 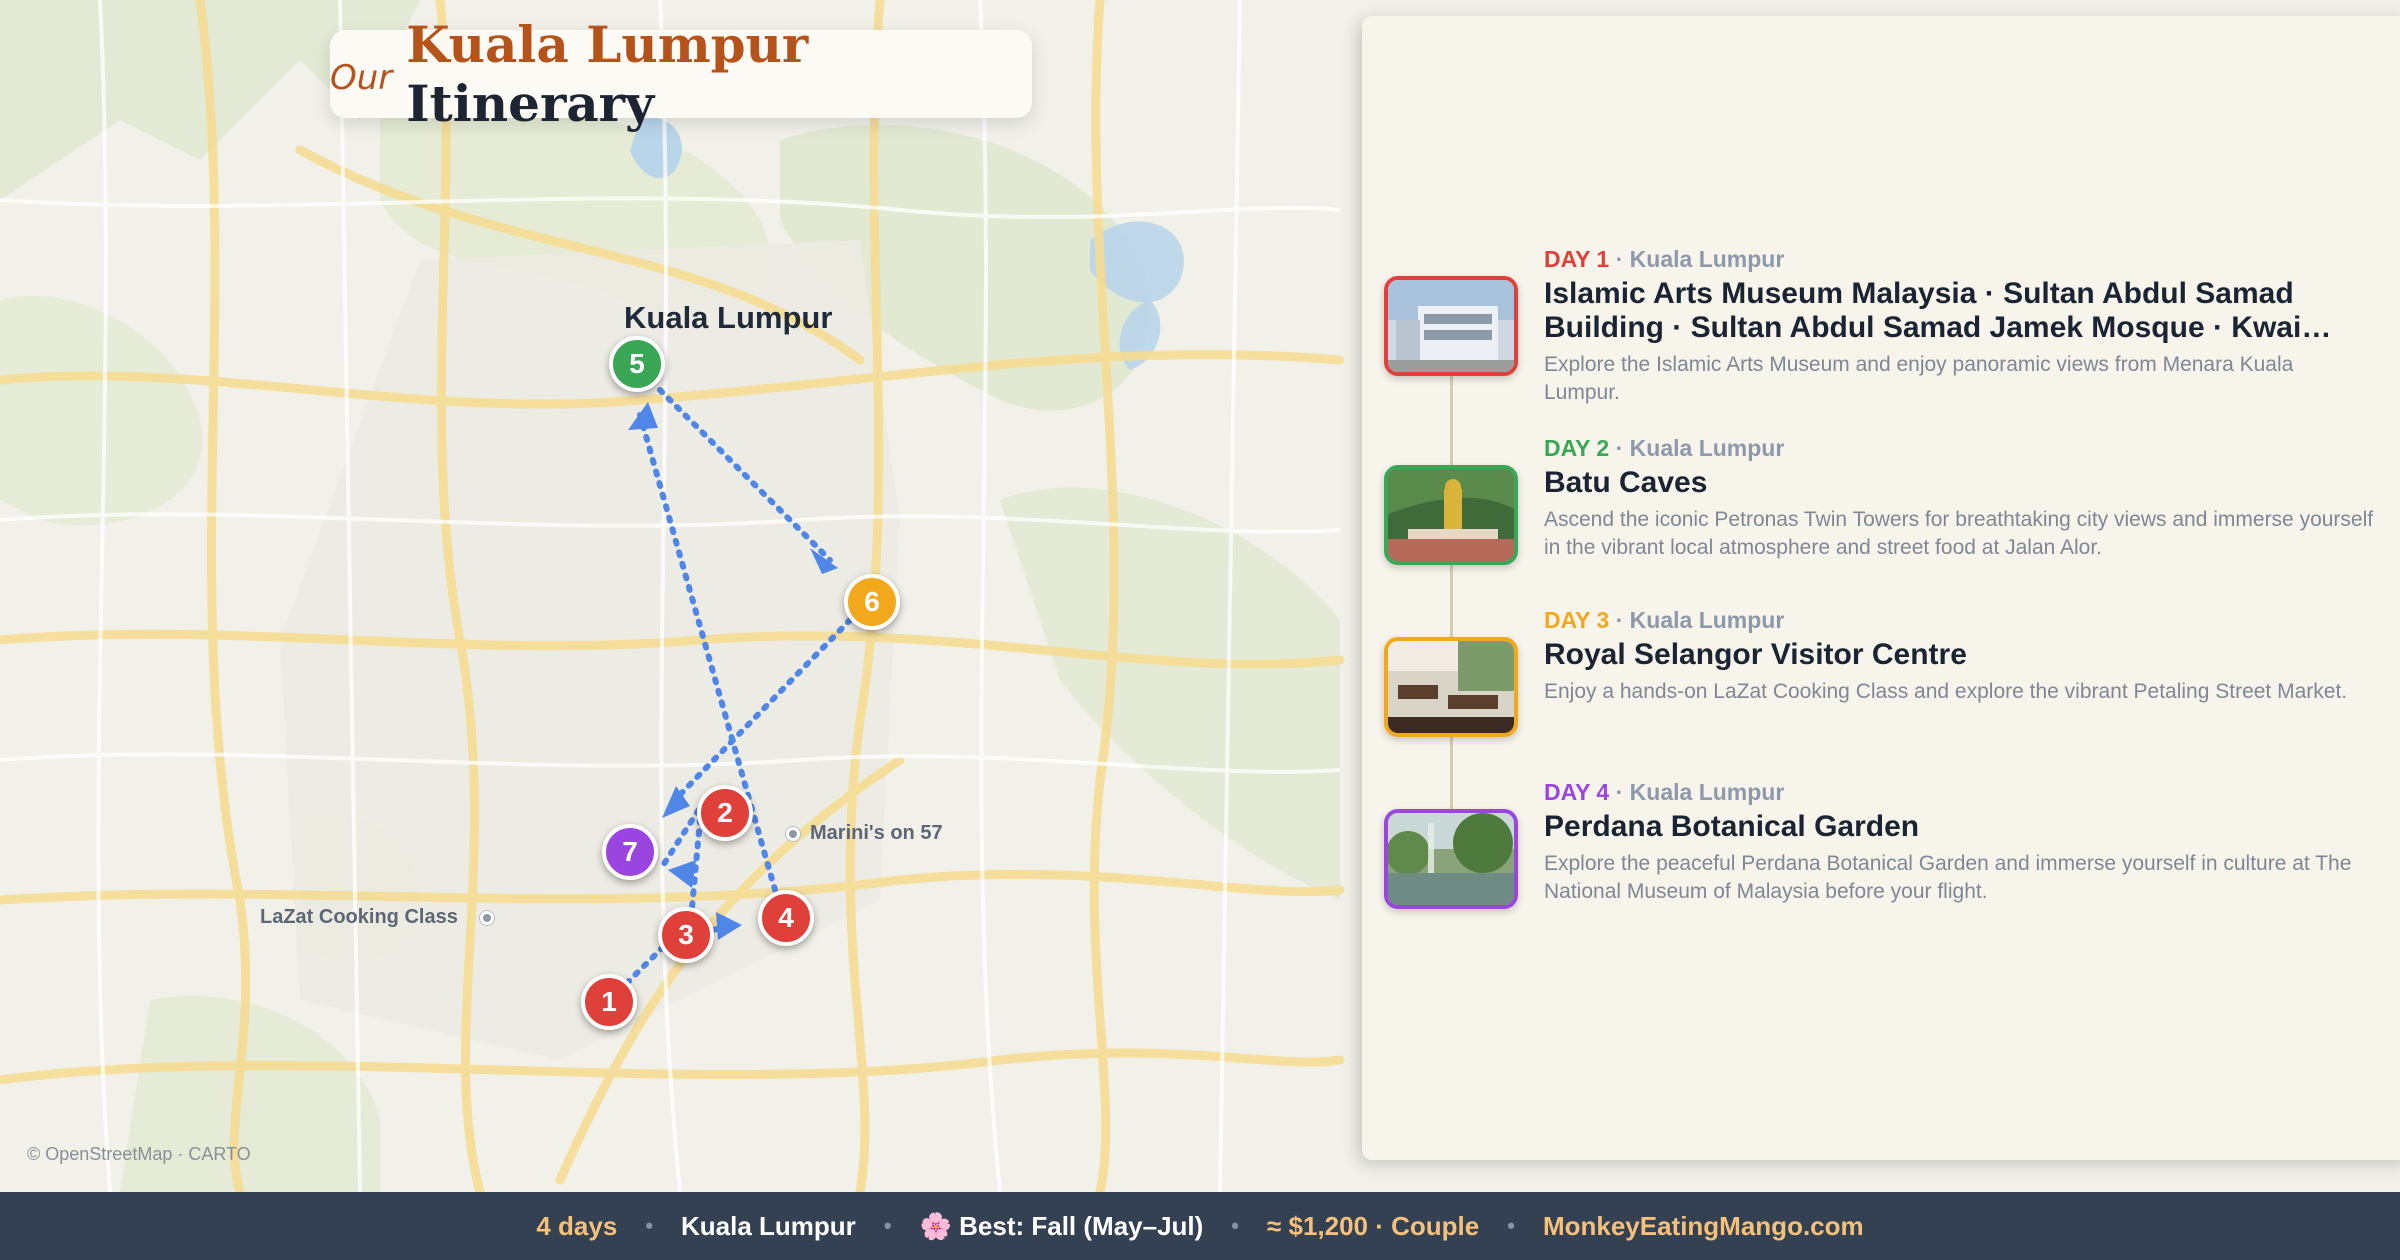 What do you see at coordinates (786, 918) in the screenshot?
I see `map-marker-4: 4` at bounding box center [786, 918].